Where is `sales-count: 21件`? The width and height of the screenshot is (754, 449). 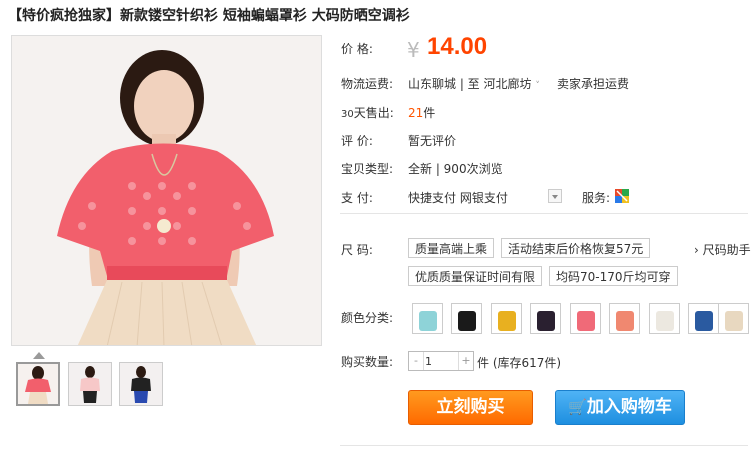
sales-count: 21件 is located at coordinates (421, 112).